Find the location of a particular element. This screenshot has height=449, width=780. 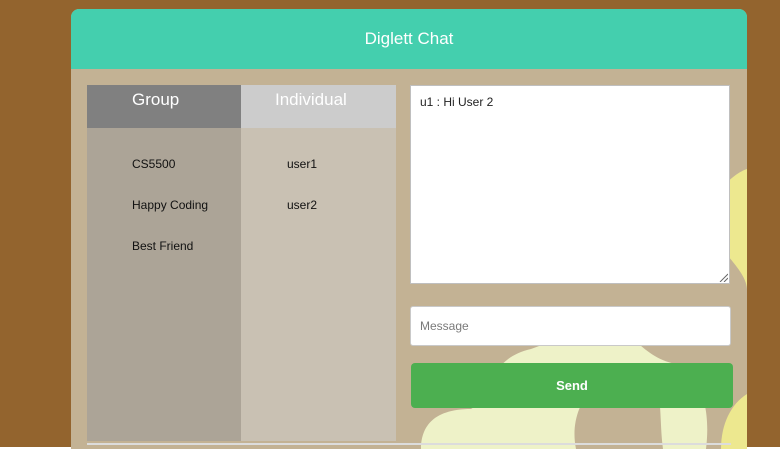

individual-item-user1: user1 is located at coordinates (341, 177).